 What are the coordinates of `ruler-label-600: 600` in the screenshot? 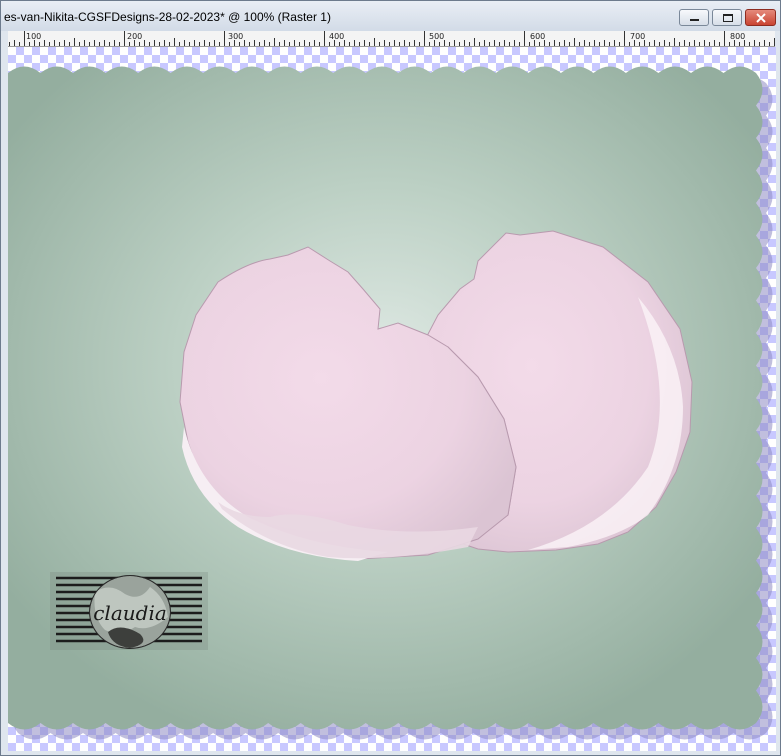 It's located at (538, 36).